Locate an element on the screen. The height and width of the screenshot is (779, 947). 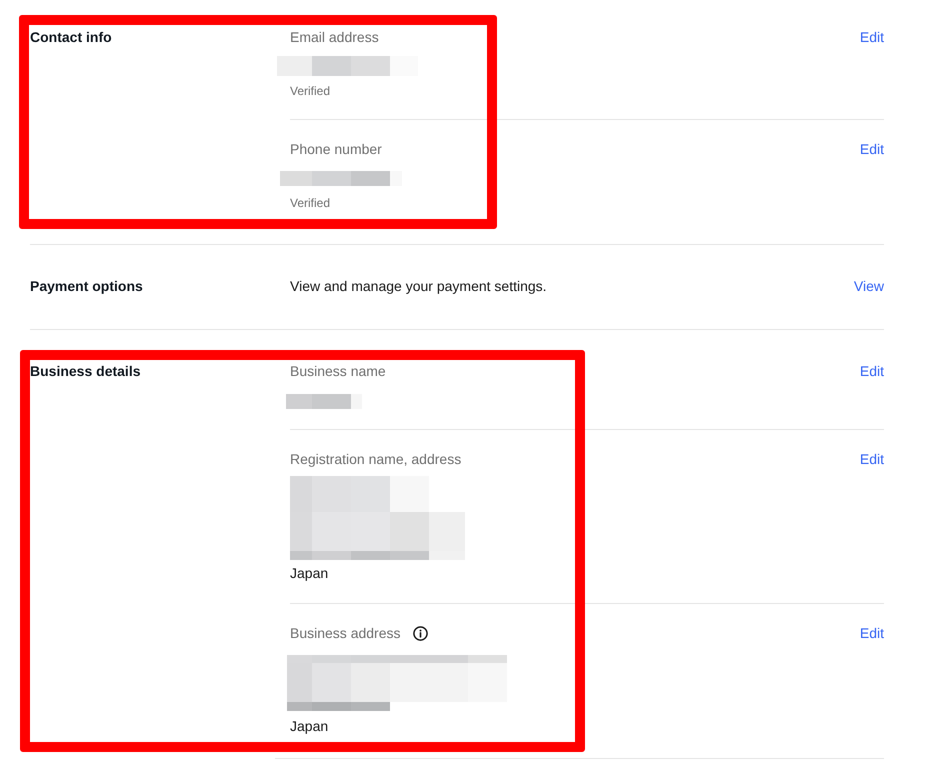
field-label: Registration name, address is located at coordinates (376, 459).